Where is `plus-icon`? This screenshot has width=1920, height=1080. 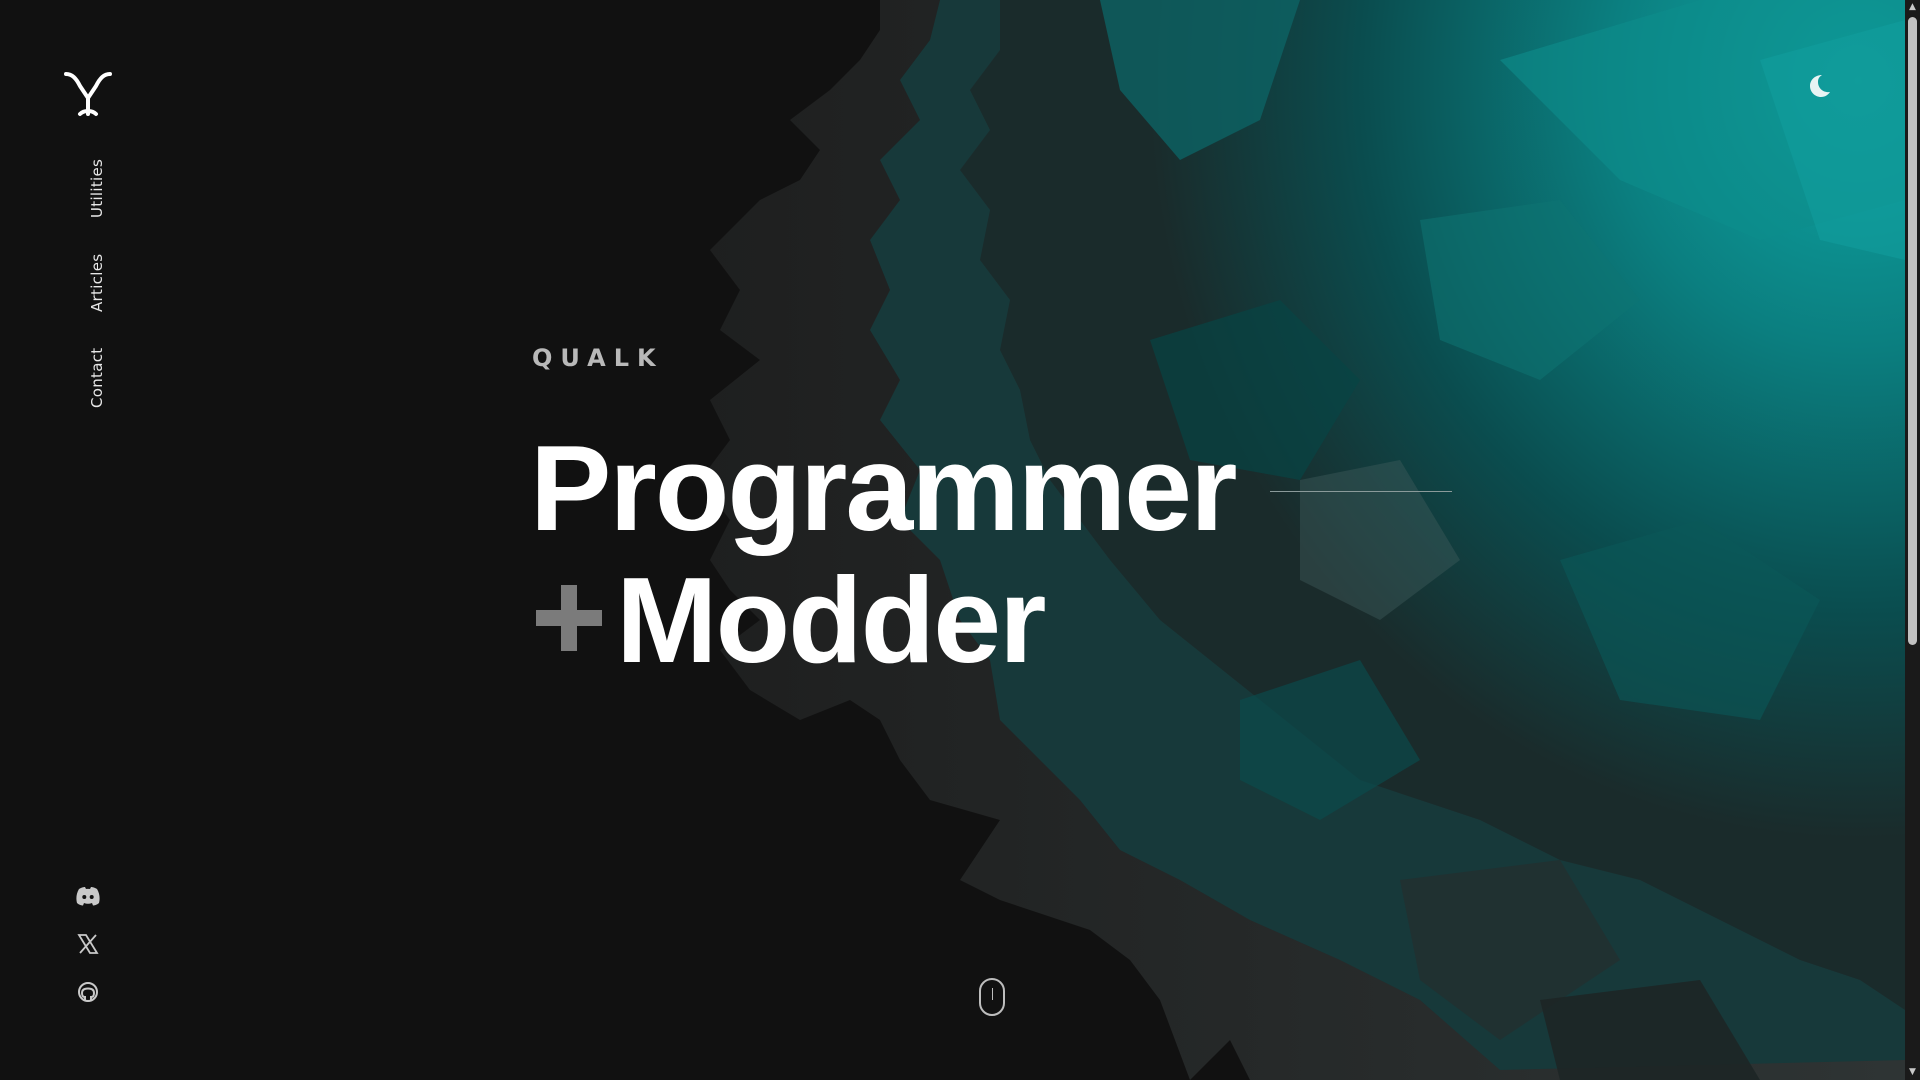 plus-icon is located at coordinates (569, 618).